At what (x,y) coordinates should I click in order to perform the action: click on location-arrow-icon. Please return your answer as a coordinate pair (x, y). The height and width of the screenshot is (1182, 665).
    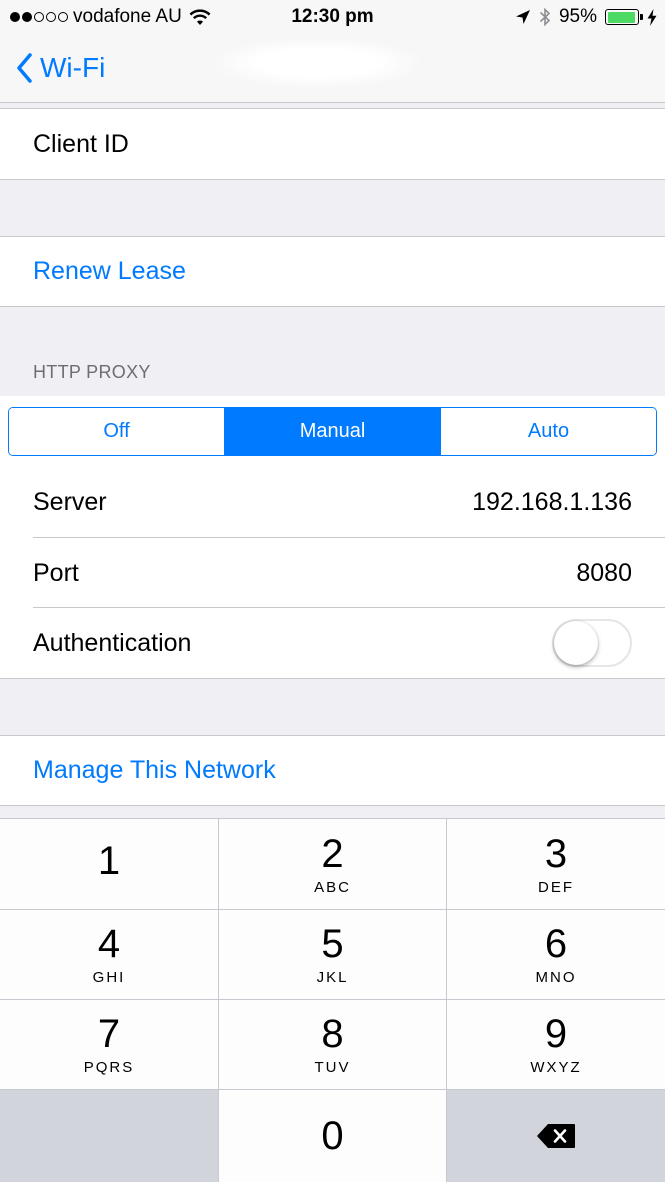
    Looking at the image, I should click on (522, 17).